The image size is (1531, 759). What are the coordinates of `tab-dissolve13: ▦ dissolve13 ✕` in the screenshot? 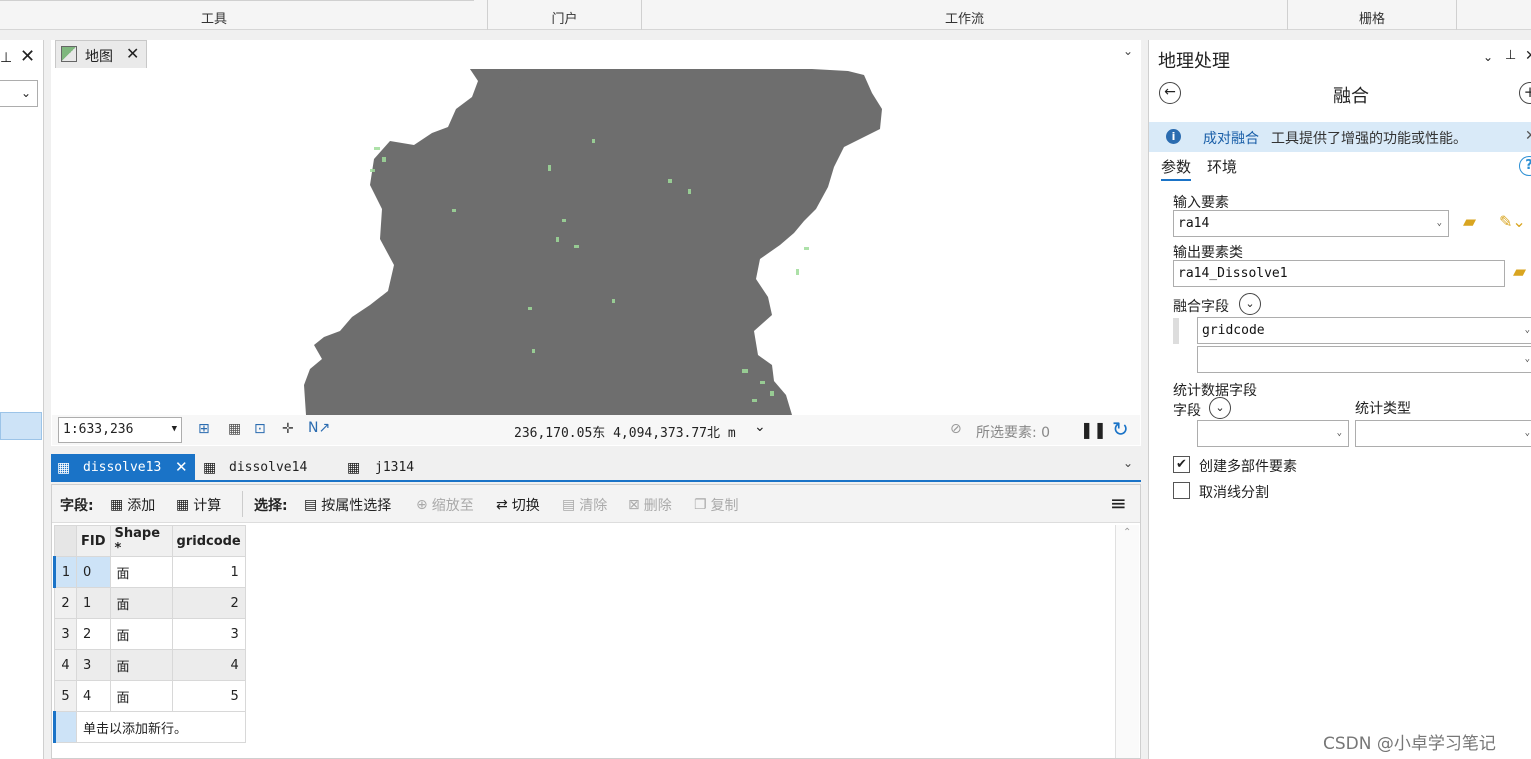 It's located at (123, 468).